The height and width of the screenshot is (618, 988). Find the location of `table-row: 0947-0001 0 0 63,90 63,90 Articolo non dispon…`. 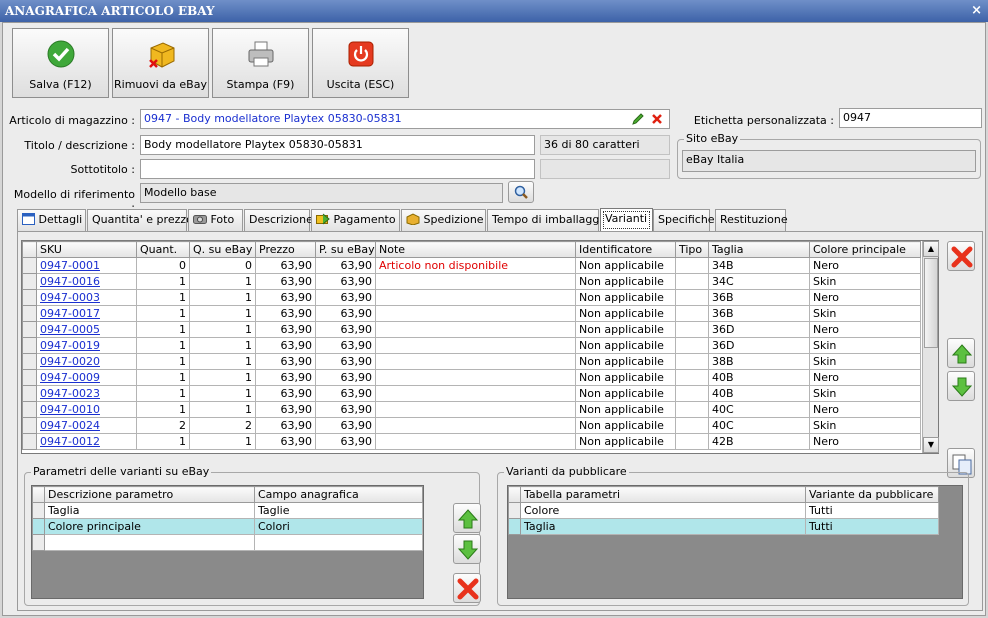

table-row: 0947-0001 0 0 63,90 63,90 Articolo non dispon… is located at coordinates (471, 265).